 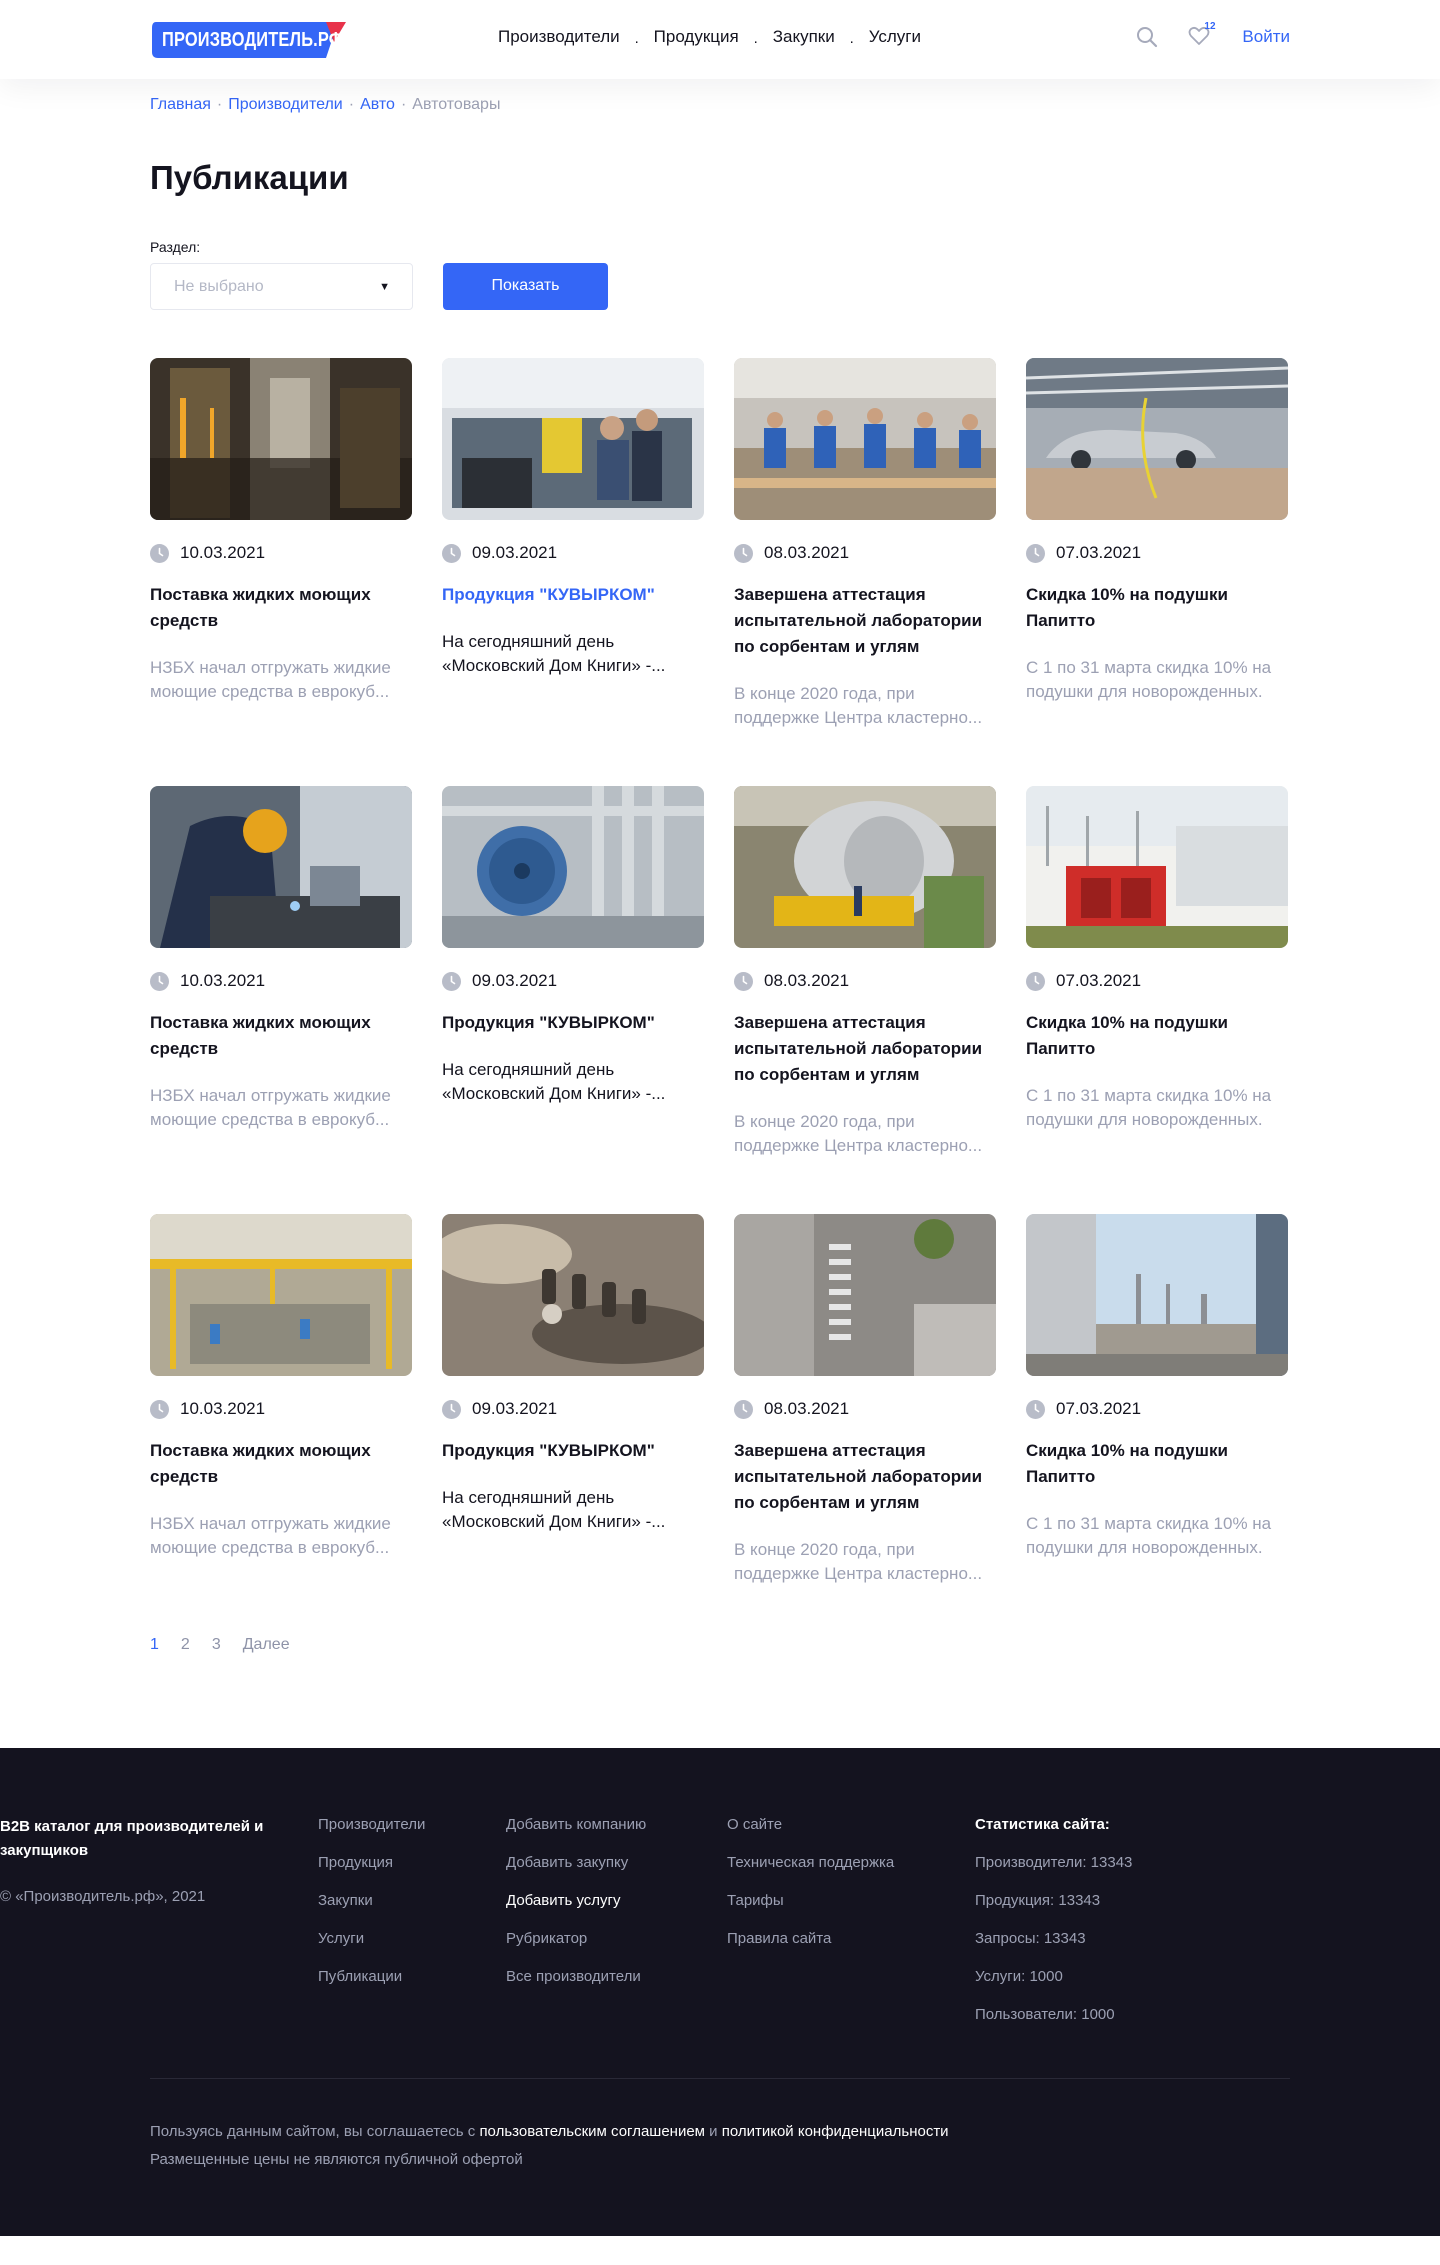 What do you see at coordinates (1045, 2014) in the screenshot?
I see `stat-item: Пользователи: 1000` at bounding box center [1045, 2014].